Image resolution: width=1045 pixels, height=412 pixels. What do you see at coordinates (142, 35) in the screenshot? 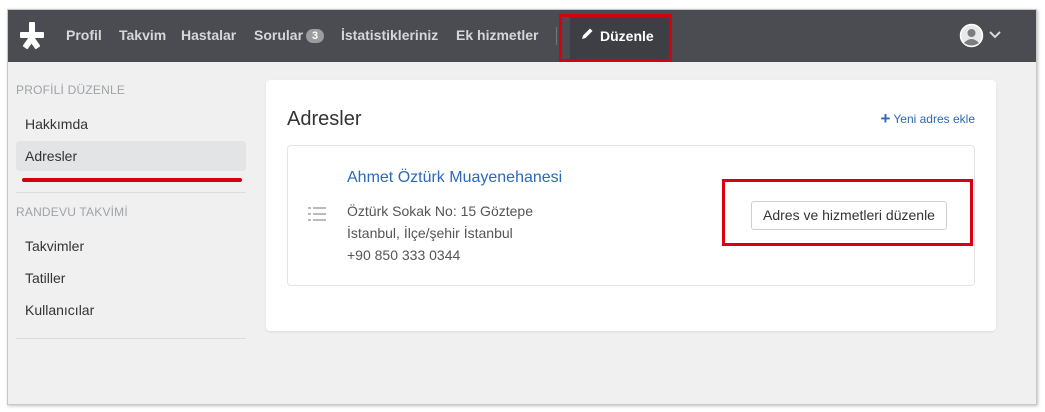
I see `nav-takvim: Takvim` at bounding box center [142, 35].